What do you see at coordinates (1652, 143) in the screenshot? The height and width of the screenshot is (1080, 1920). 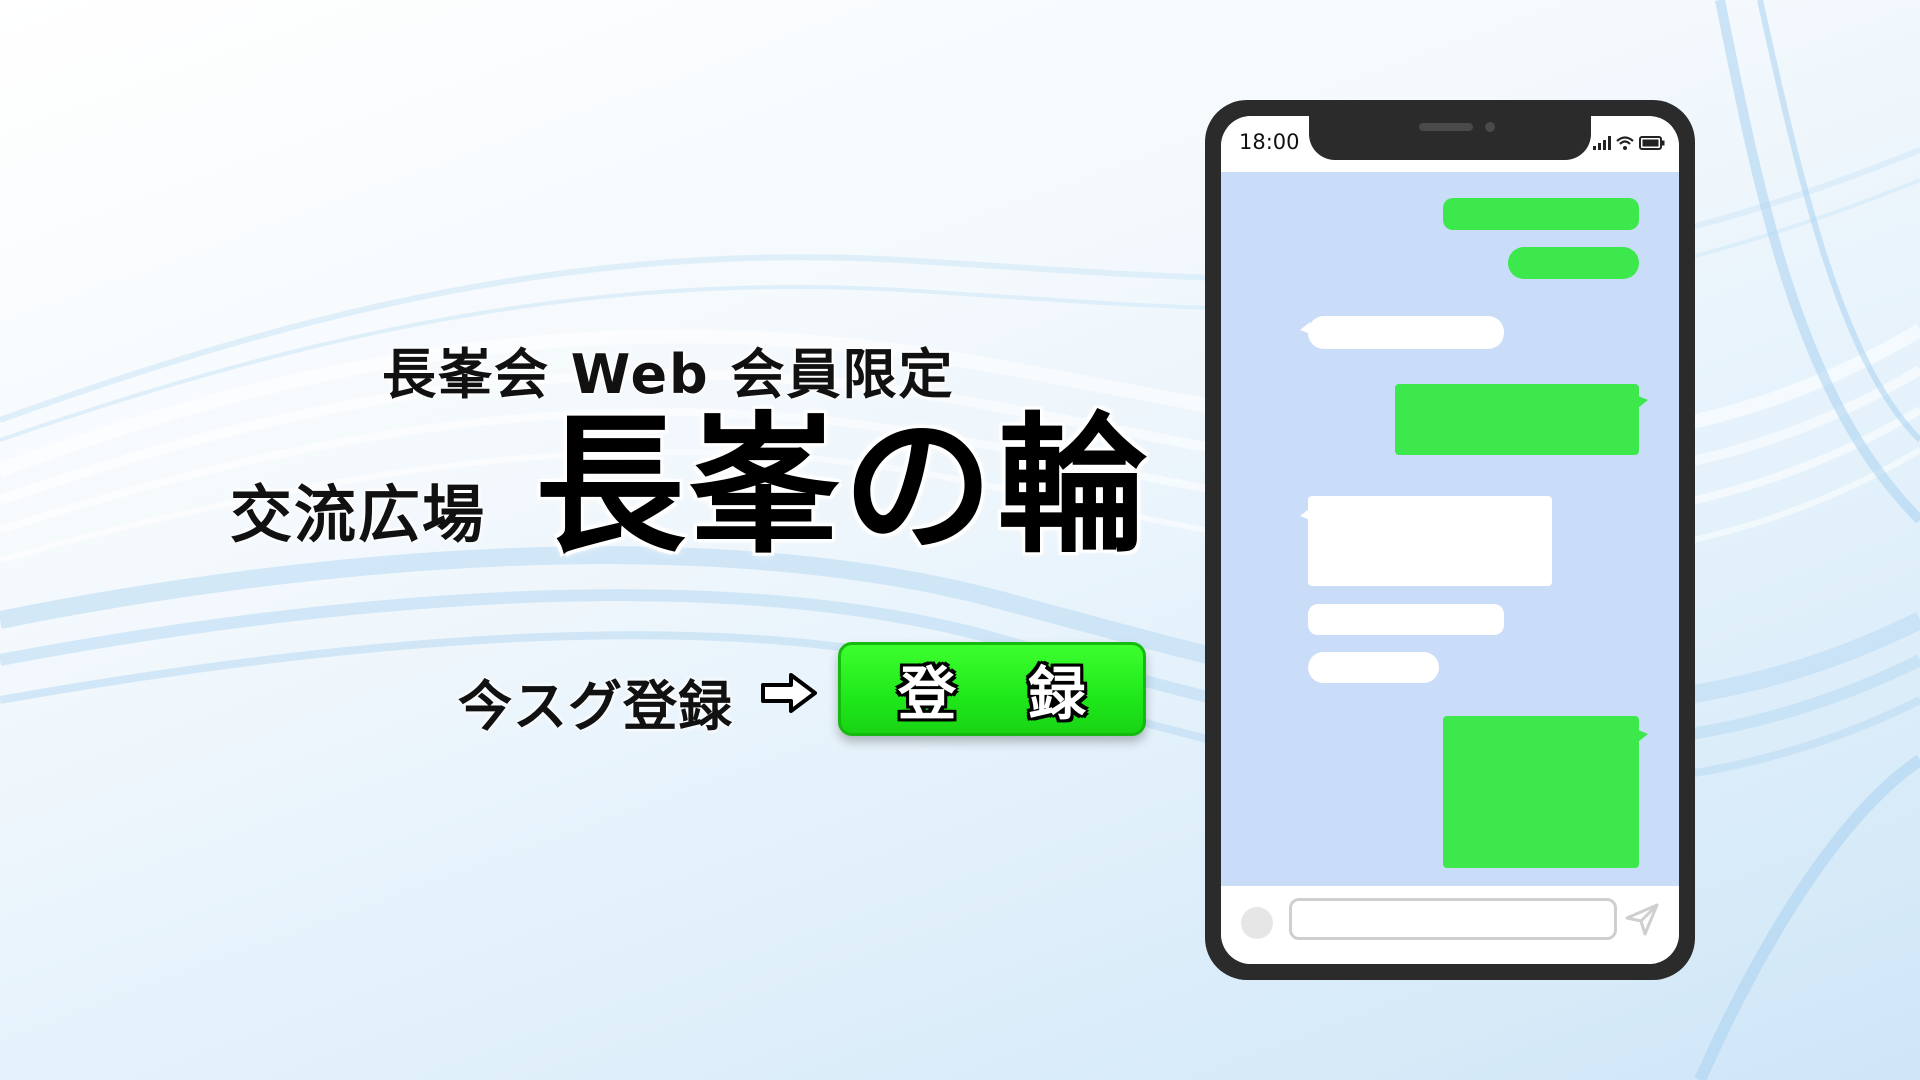 I see `battery-icon` at bounding box center [1652, 143].